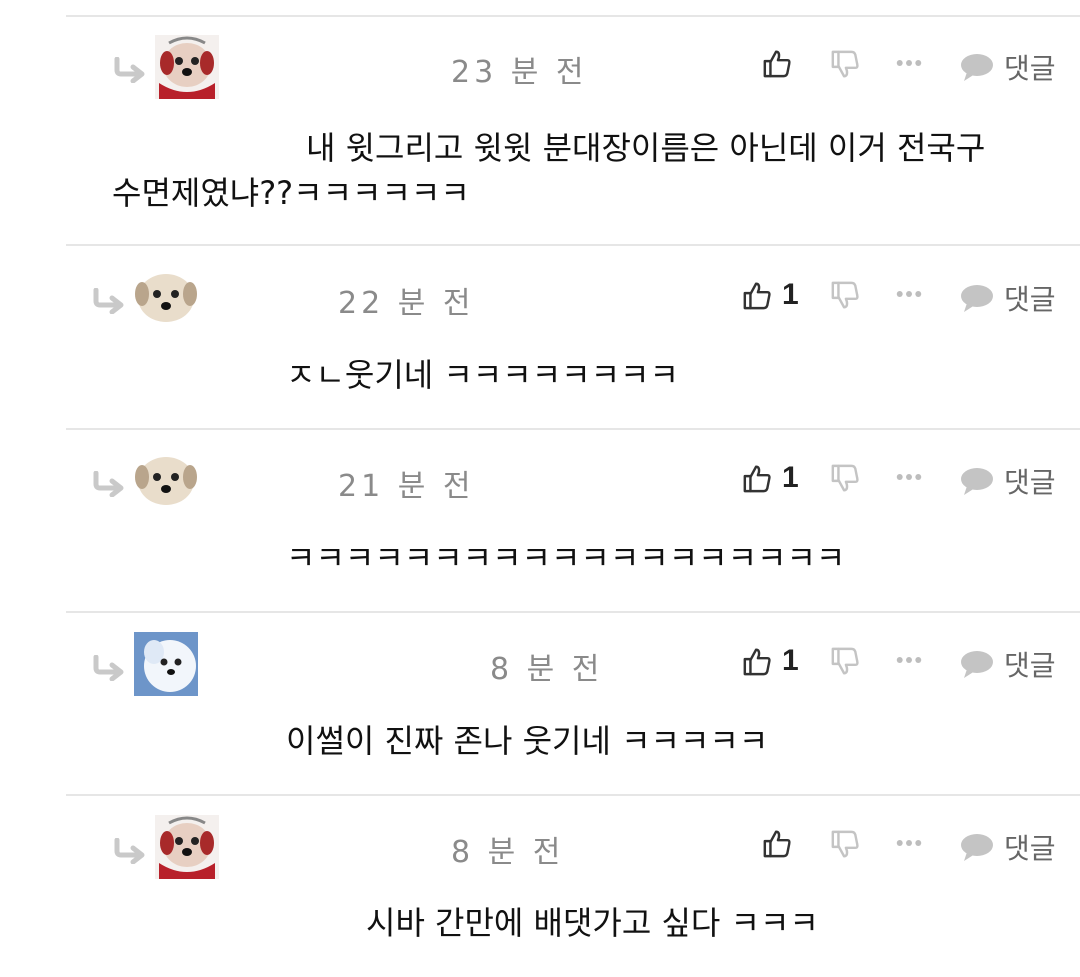 The width and height of the screenshot is (1080, 977). Describe the element at coordinates (566, 558) in the screenshot. I see `comment-text-line: ㅋㅋㅋㅋㅋㅋㅋㅋㅋㅋㅋㅋㅋㅋㅋㅋㅋㅋㅋ` at that location.